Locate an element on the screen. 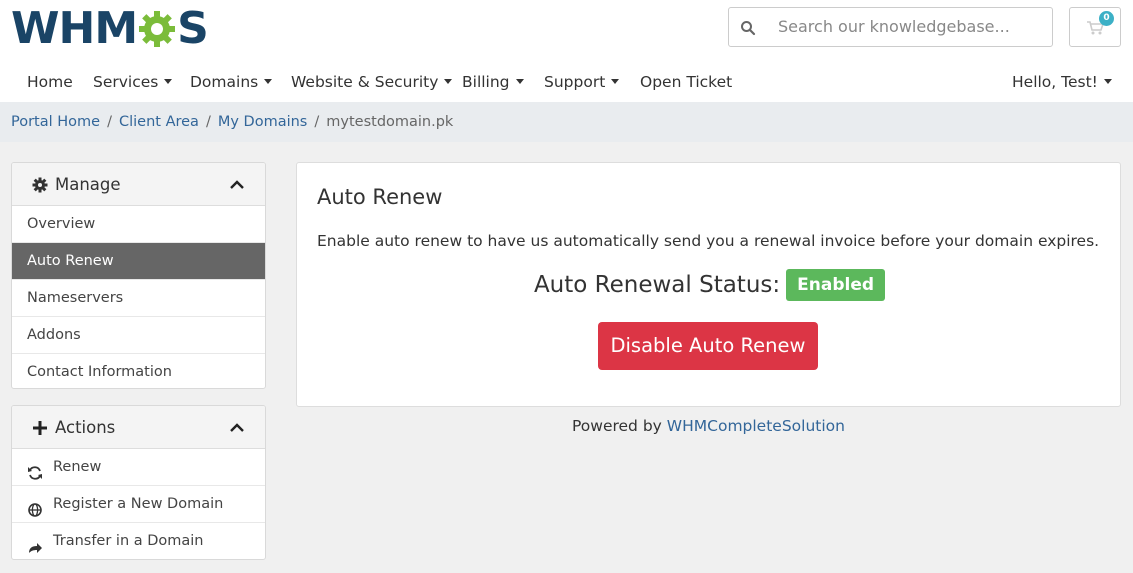 The width and height of the screenshot is (1133, 573). nav-domains: Domains is located at coordinates (231, 82).